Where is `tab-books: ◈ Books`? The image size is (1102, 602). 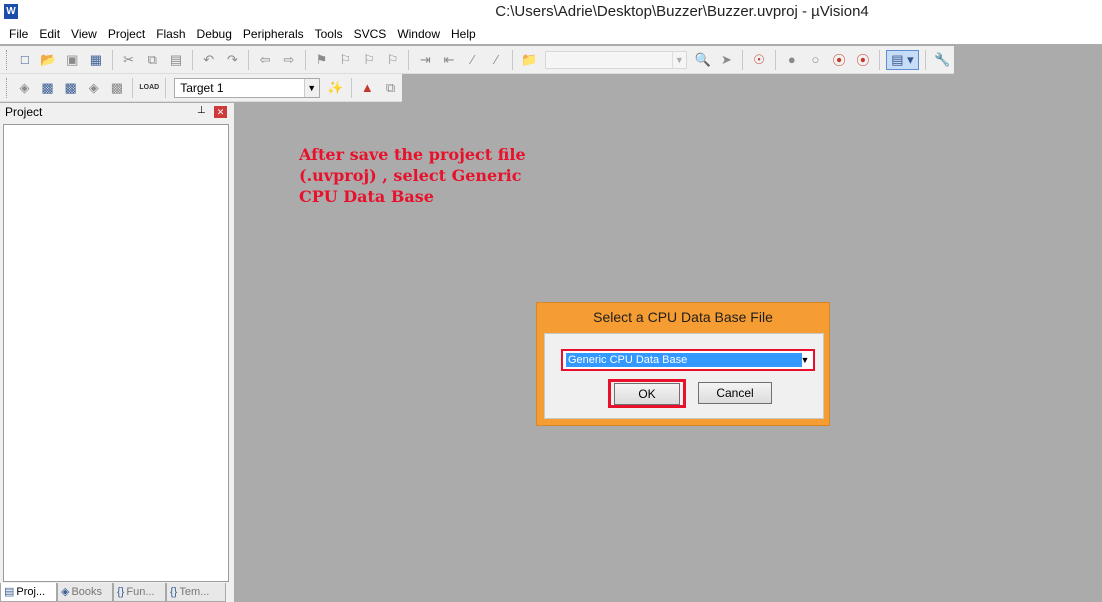 tab-books: ◈ Books is located at coordinates (85, 592).